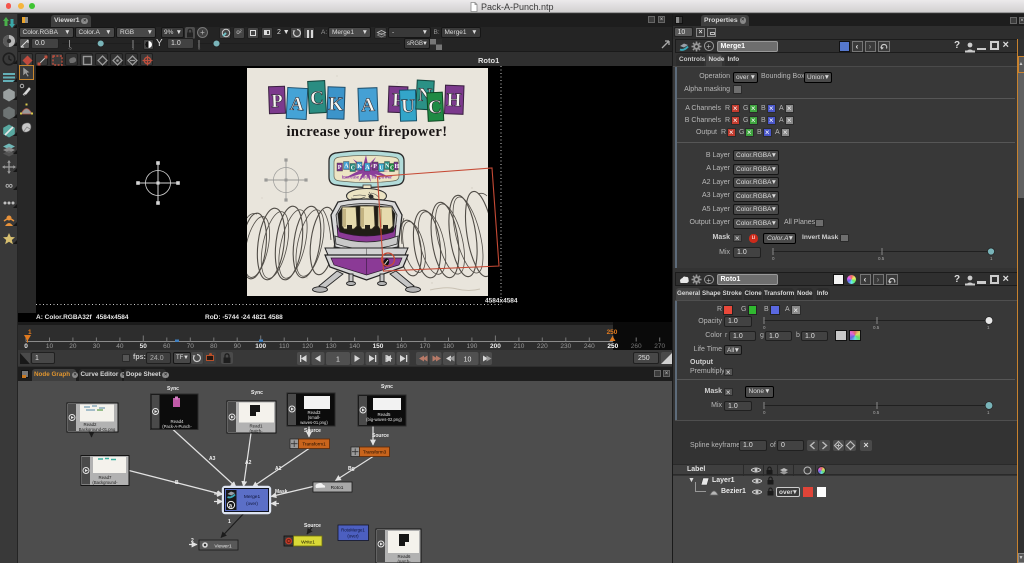  What do you see at coordinates (384, 419) in the screenshot?
I see `svg-text: (big-waves-02.png)` at bounding box center [384, 419].